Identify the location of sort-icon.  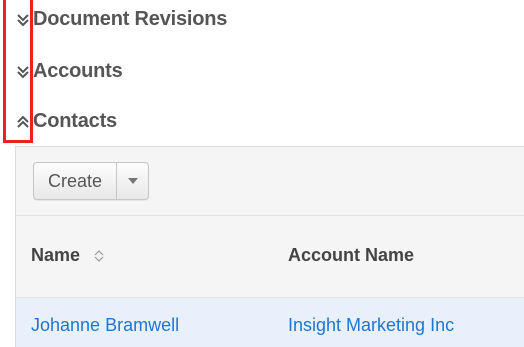
(99, 256).